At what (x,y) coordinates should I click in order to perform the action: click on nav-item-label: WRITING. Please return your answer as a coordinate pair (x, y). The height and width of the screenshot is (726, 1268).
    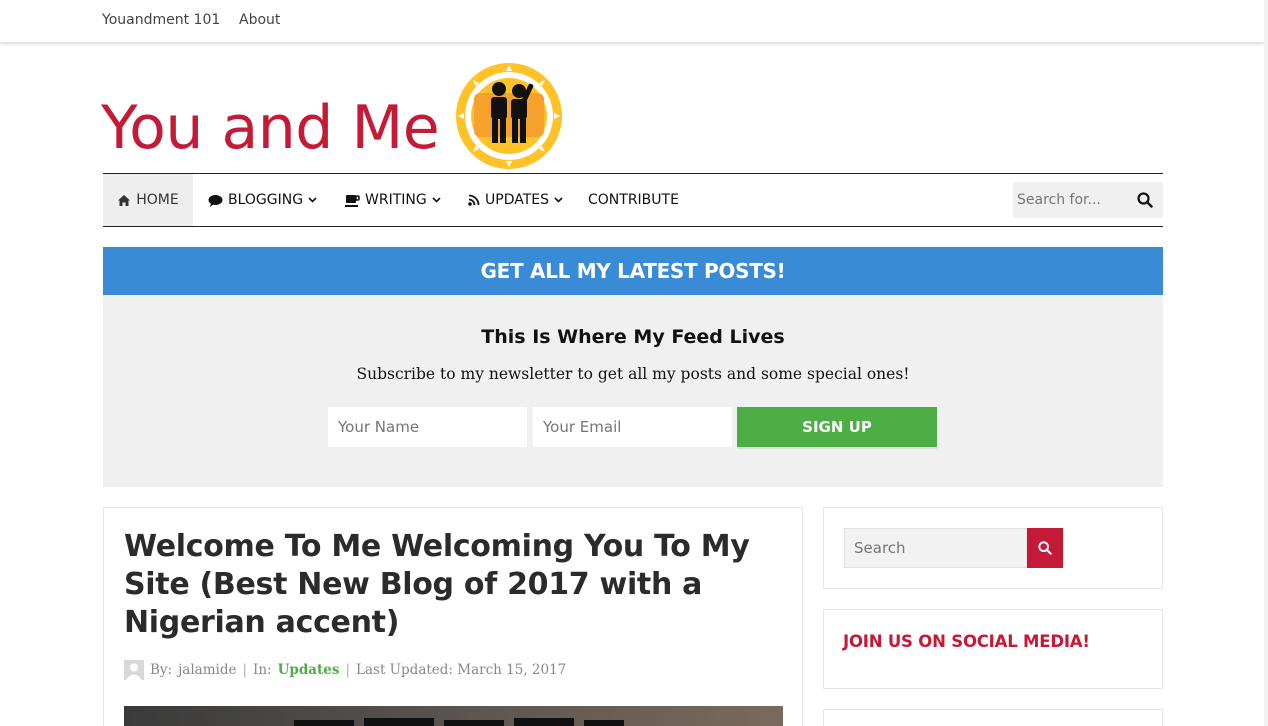
    Looking at the image, I should click on (396, 200).